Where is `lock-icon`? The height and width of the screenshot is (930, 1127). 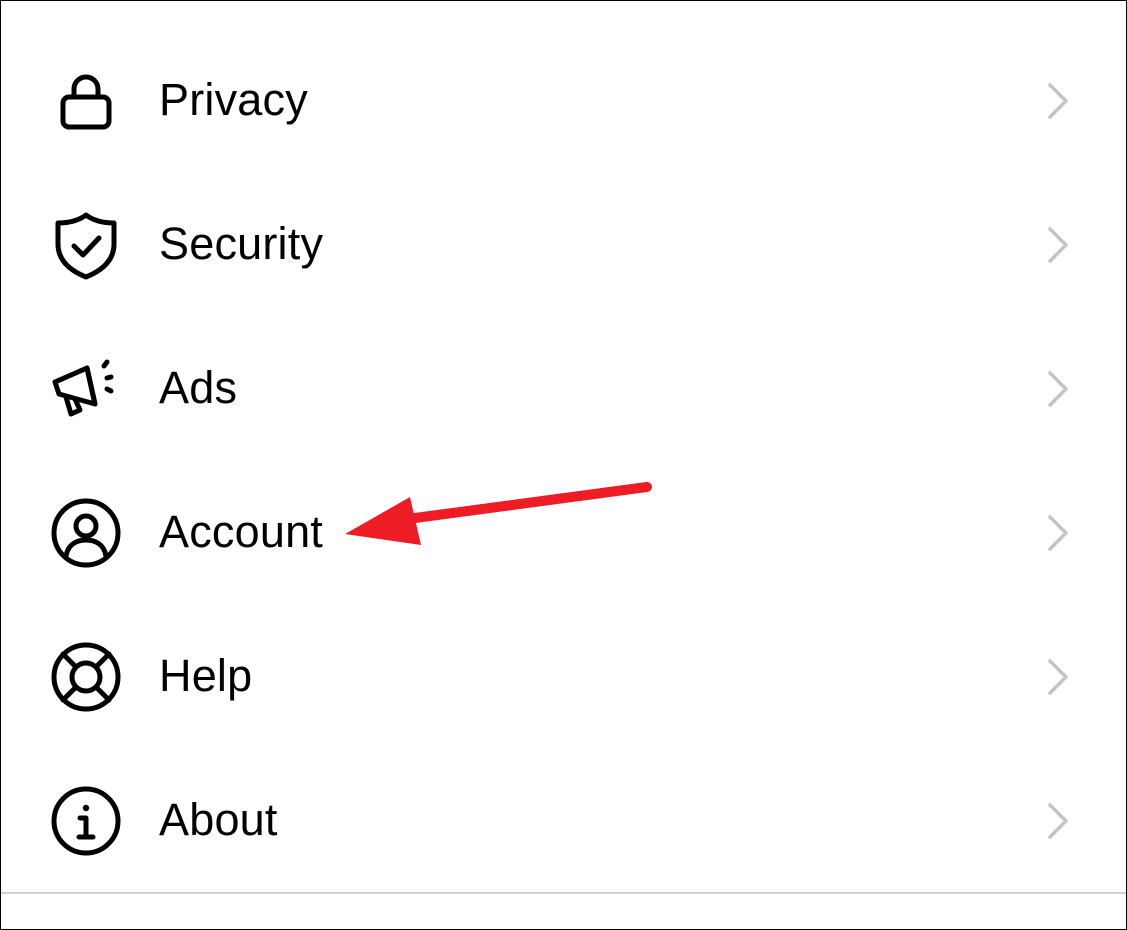
lock-icon is located at coordinates (86, 101).